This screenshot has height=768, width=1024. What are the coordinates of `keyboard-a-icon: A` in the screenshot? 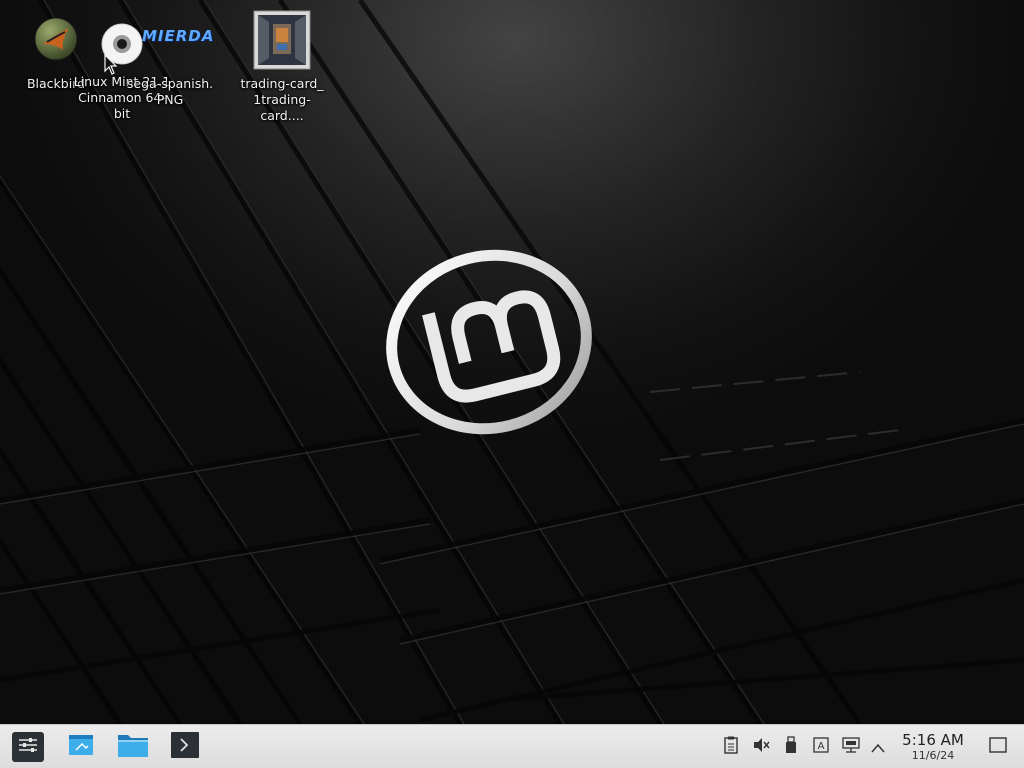 It's located at (821, 747).